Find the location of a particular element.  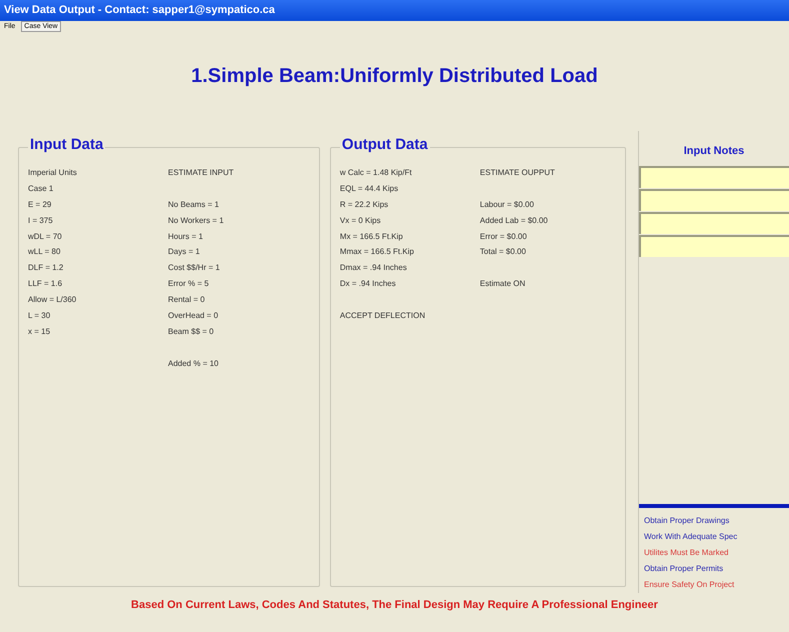

data-text: DLF = 1.2 is located at coordinates (46, 267).